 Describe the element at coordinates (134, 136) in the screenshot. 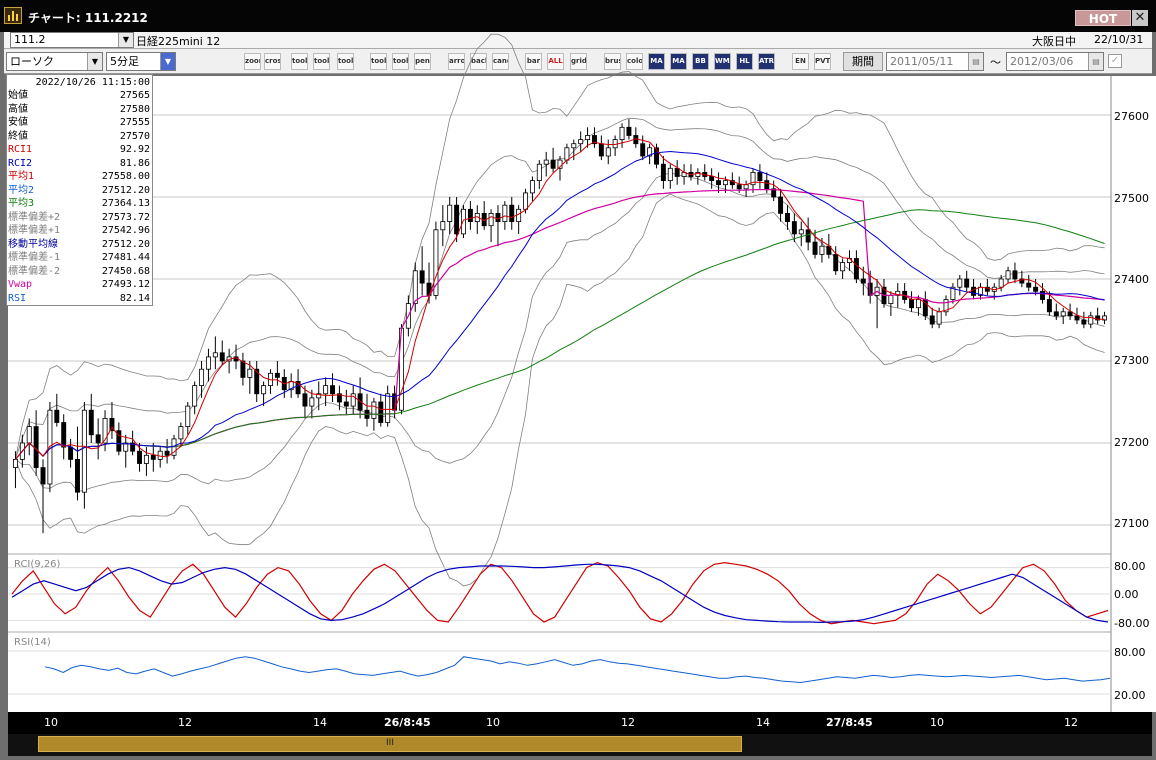

I see `info-value: 27570` at that location.